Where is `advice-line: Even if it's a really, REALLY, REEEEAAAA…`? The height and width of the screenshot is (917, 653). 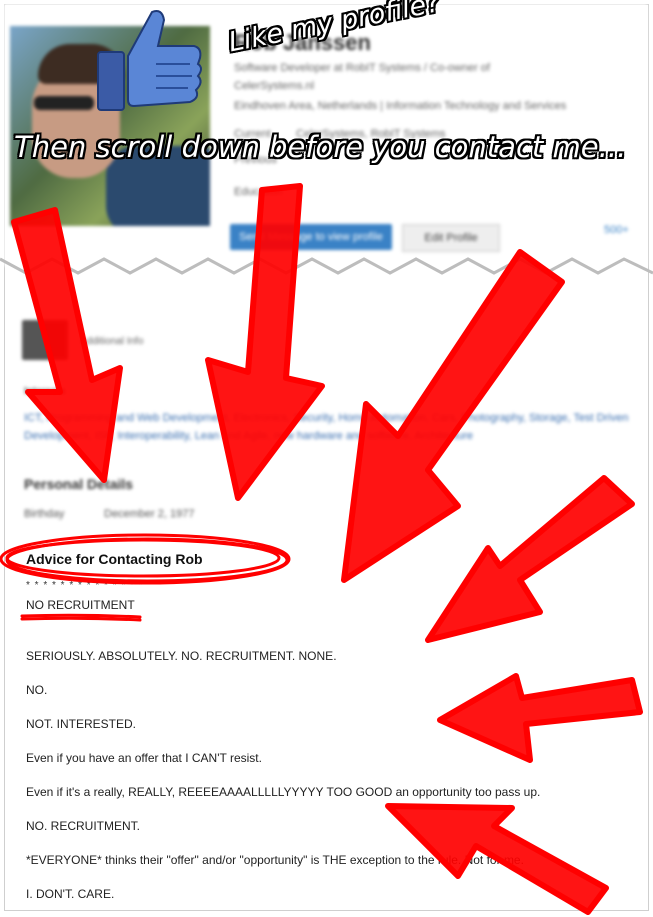
advice-line: Even if it's a really, REALLY, REEEEAAAA… is located at coordinates (283, 792).